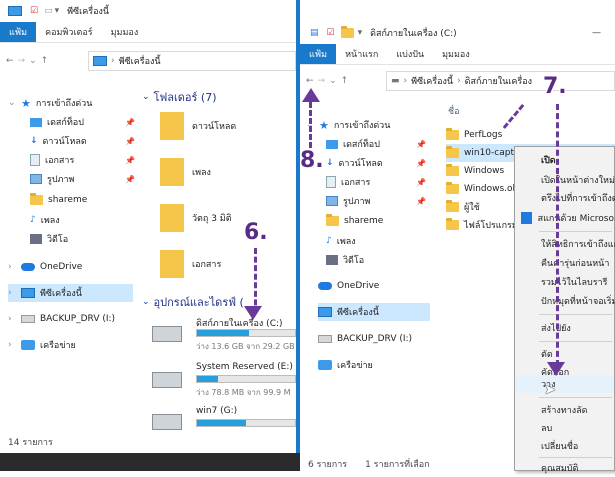 Image resolution: width=615 pixels, height=477 pixels. What do you see at coordinates (564, 282) in the screenshot?
I see `menu-item-include-library: รวมไว้ในไลบรารี` at bounding box center [564, 282].